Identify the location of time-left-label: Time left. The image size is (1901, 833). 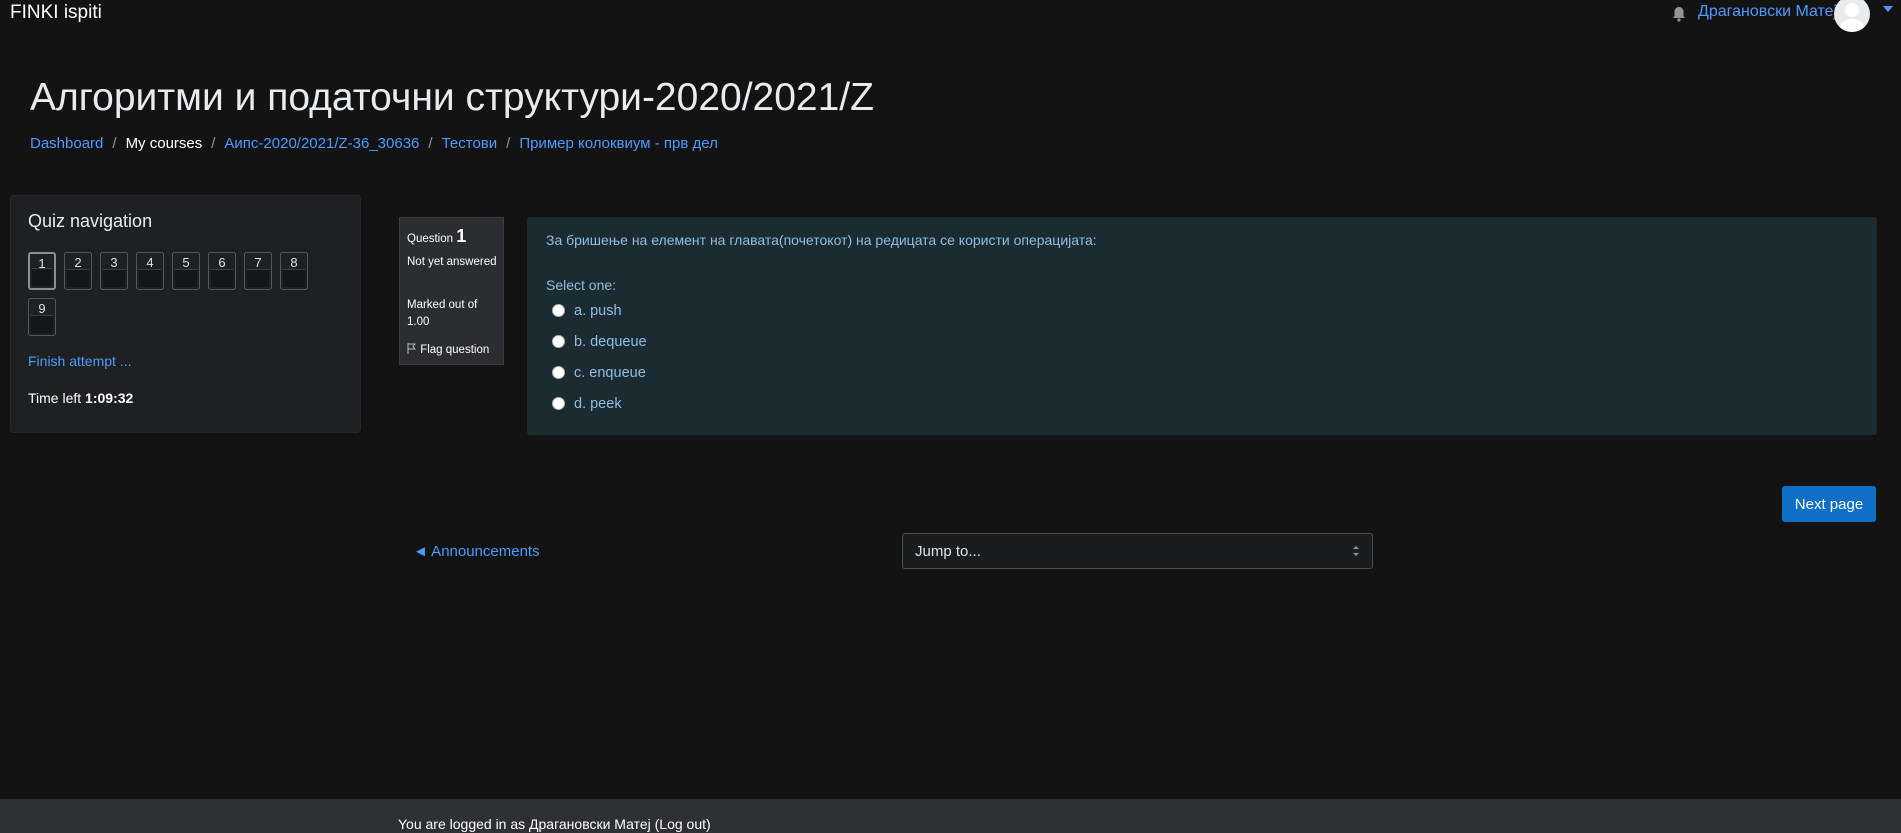
(55, 398).